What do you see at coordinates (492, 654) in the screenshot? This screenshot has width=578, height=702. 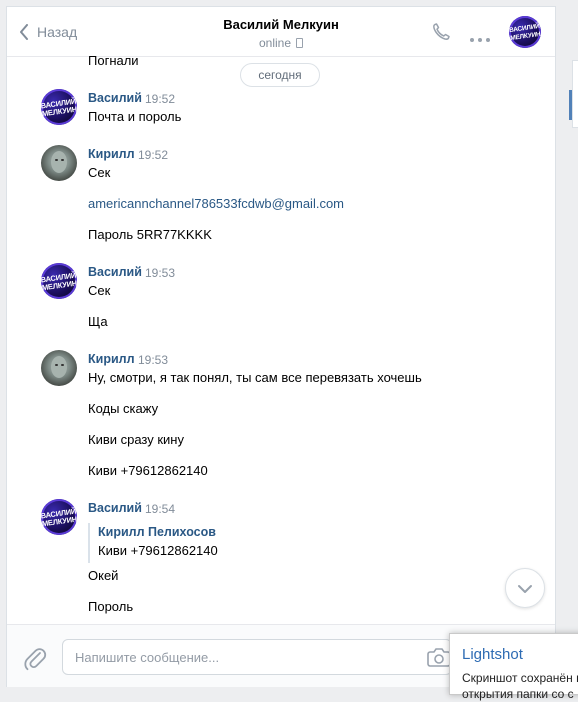 I see `lightshot-title: Lightshot` at bounding box center [492, 654].